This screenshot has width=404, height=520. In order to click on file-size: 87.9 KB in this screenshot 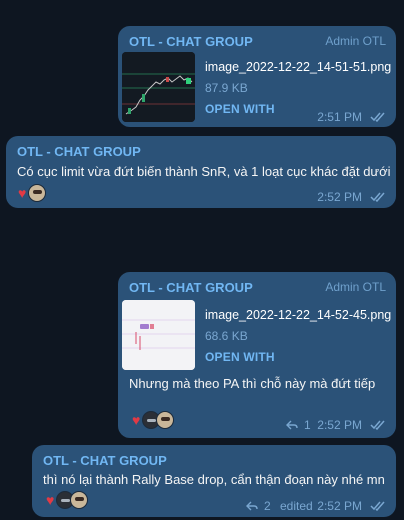, I will do `click(226, 88)`.